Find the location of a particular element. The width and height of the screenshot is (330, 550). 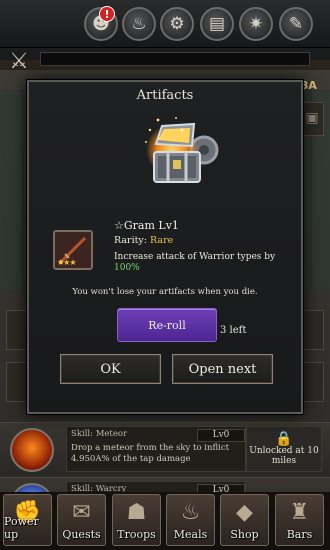

treasure-chest-icon is located at coordinates (182, 150).